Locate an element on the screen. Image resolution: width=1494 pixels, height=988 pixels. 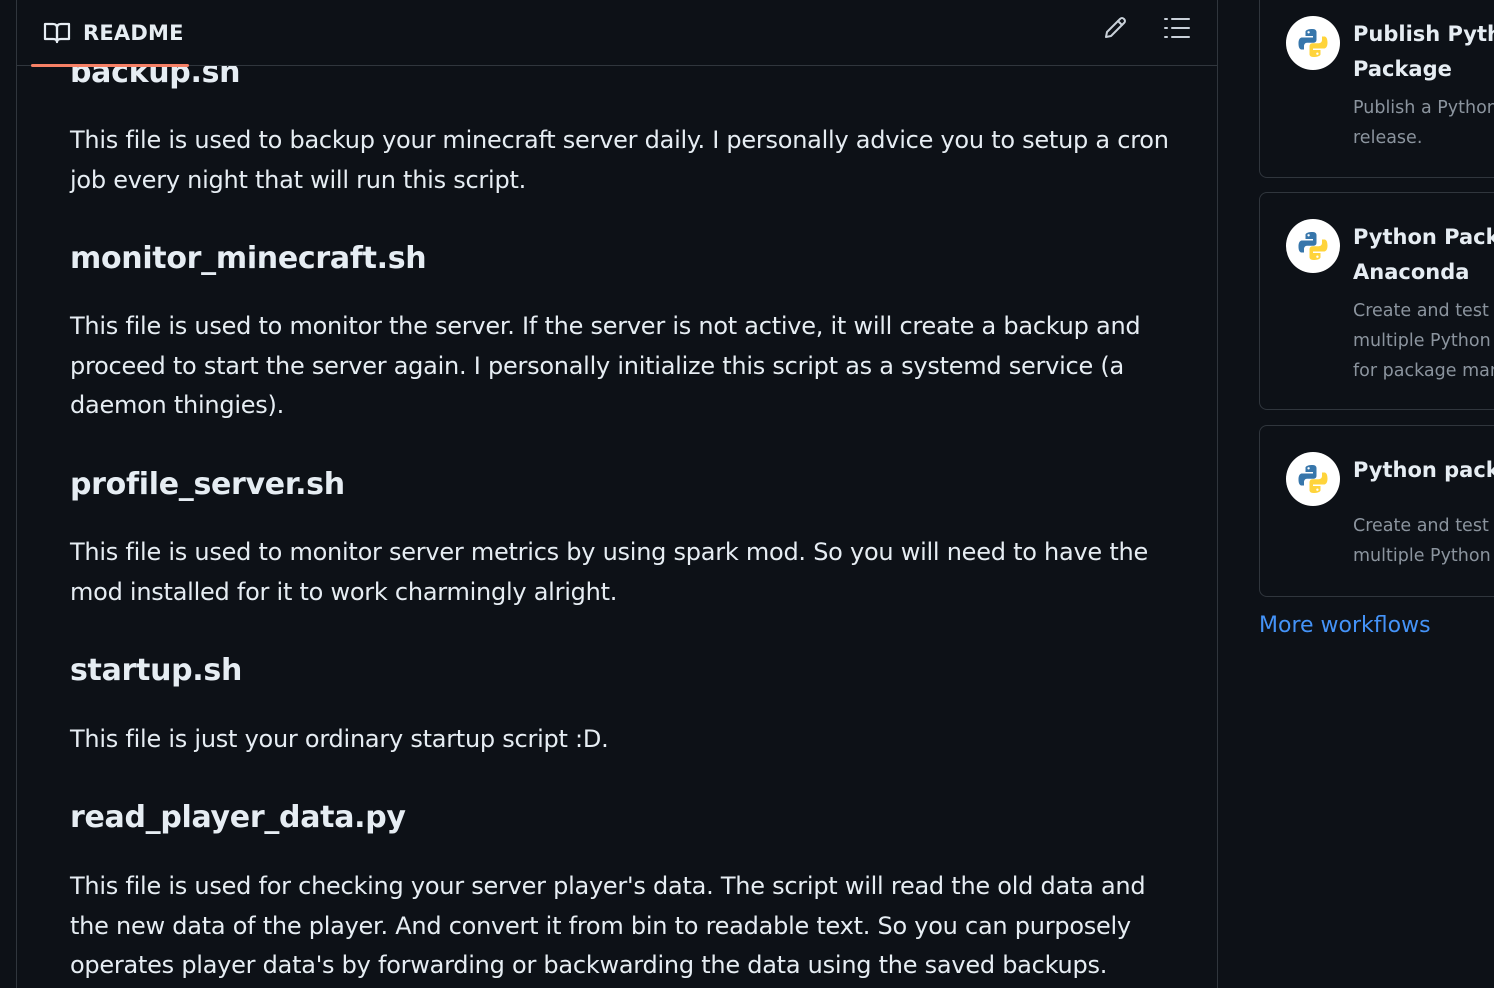
workflow-title-line: Publish Pytho is located at coordinates (1423, 34).